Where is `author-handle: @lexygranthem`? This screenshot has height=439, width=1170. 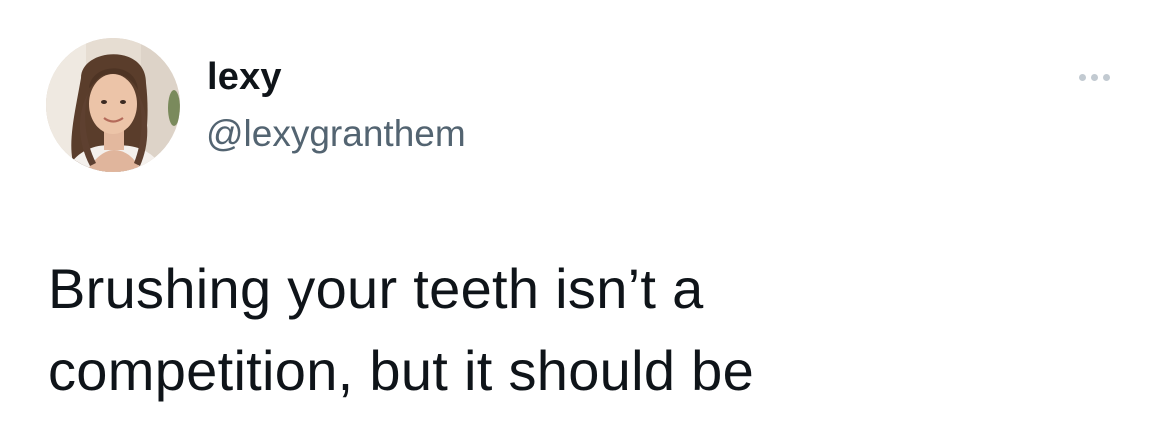 author-handle: @lexygranthem is located at coordinates (336, 134).